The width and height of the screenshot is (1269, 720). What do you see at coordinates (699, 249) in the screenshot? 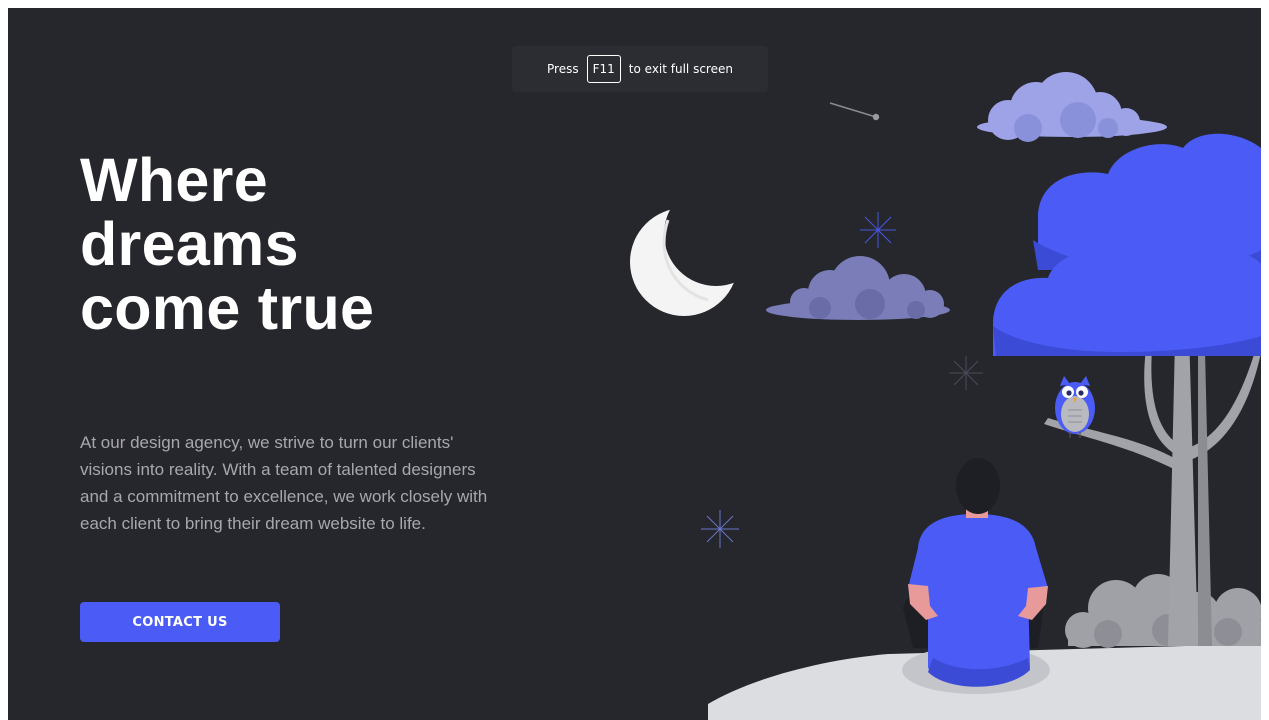
I see `crescent-moon-icon` at bounding box center [699, 249].